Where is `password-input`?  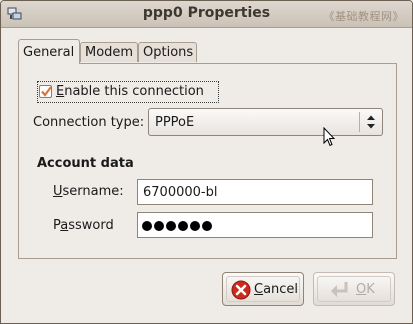
password-input is located at coordinates (255, 225).